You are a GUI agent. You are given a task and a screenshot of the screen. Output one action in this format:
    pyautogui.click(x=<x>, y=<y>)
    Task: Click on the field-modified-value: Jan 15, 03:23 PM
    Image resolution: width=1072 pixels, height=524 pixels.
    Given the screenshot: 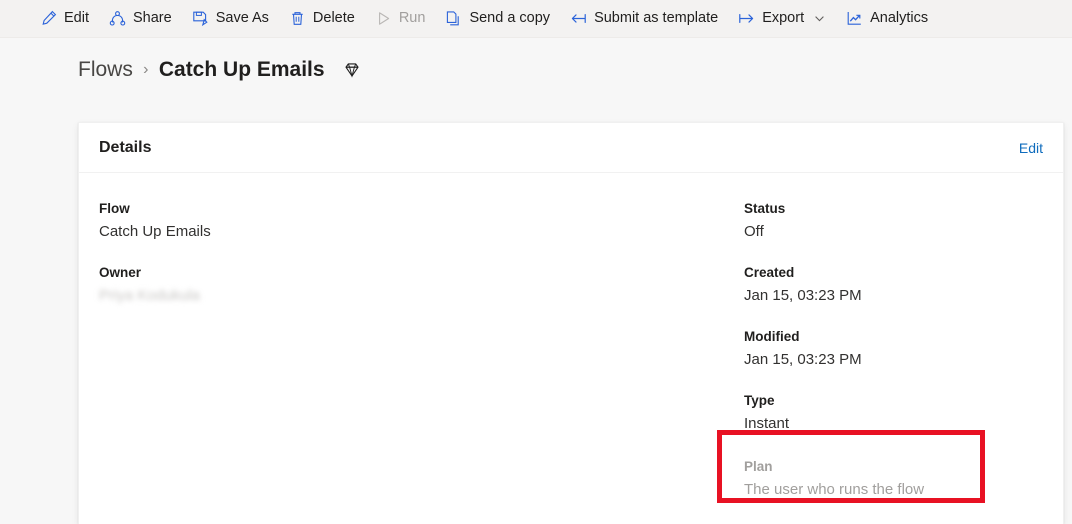 What is the action you would take?
    pyautogui.click(x=803, y=359)
    